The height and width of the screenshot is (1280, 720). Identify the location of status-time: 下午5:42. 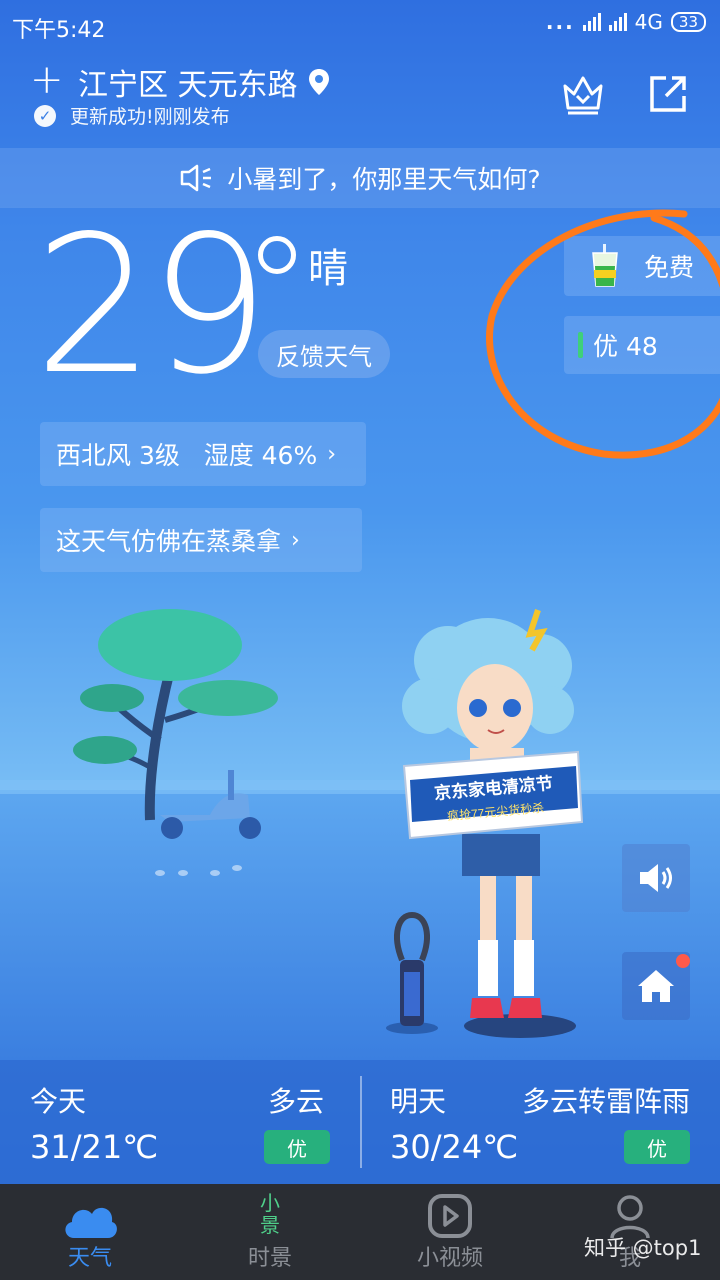
(59, 30).